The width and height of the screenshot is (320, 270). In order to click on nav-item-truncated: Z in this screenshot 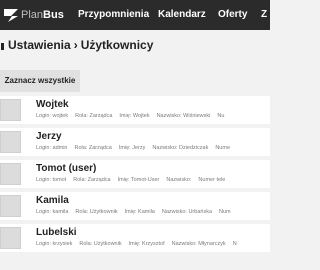, I will do `click(264, 15)`.